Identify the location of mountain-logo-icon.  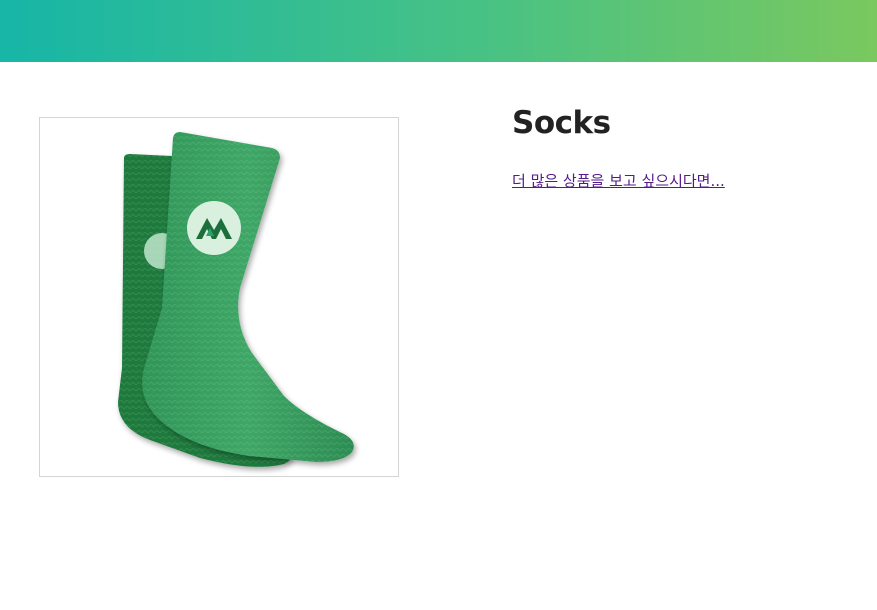
(214, 228).